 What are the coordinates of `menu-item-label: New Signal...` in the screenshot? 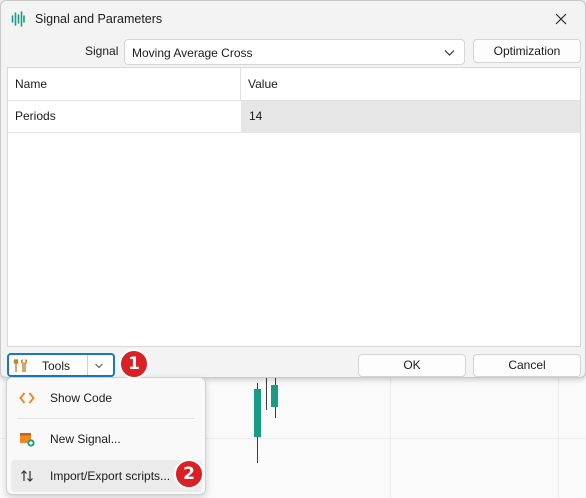 It's located at (85, 439).